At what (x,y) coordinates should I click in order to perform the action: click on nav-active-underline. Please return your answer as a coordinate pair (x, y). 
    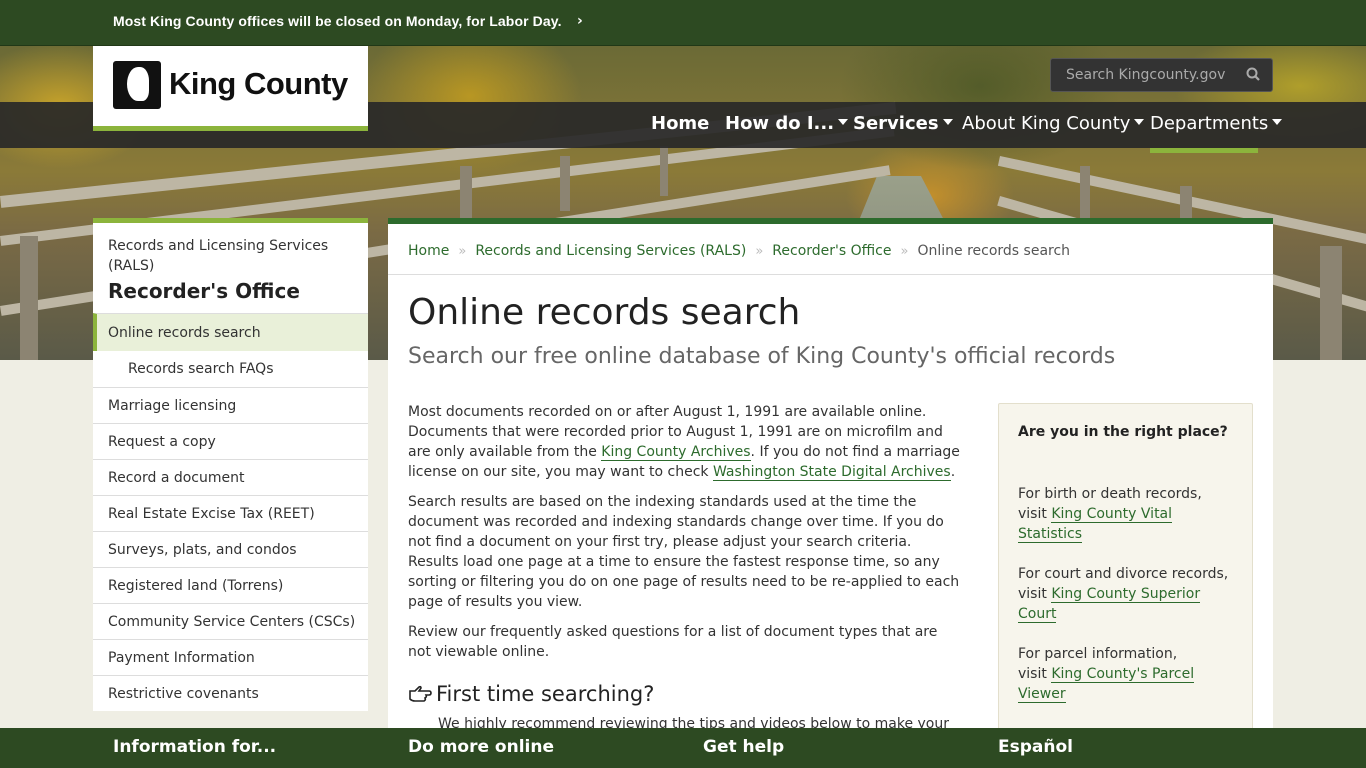
    Looking at the image, I should click on (1204, 150).